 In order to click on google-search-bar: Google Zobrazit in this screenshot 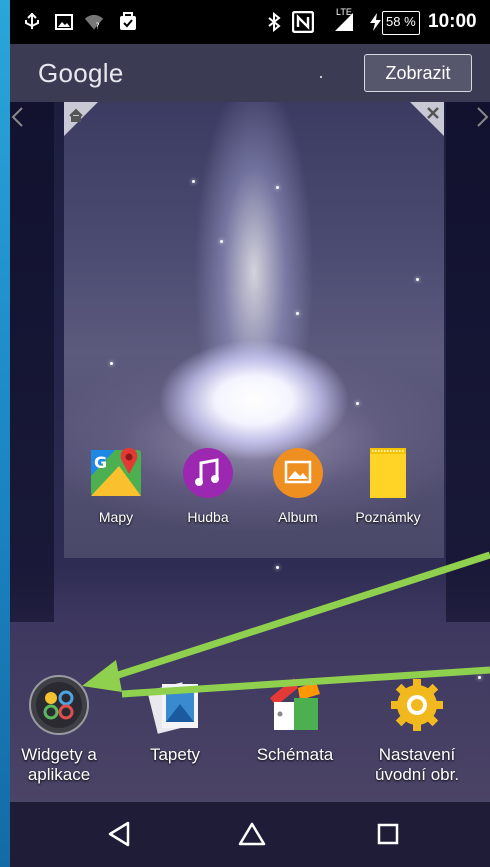, I will do `click(250, 73)`.